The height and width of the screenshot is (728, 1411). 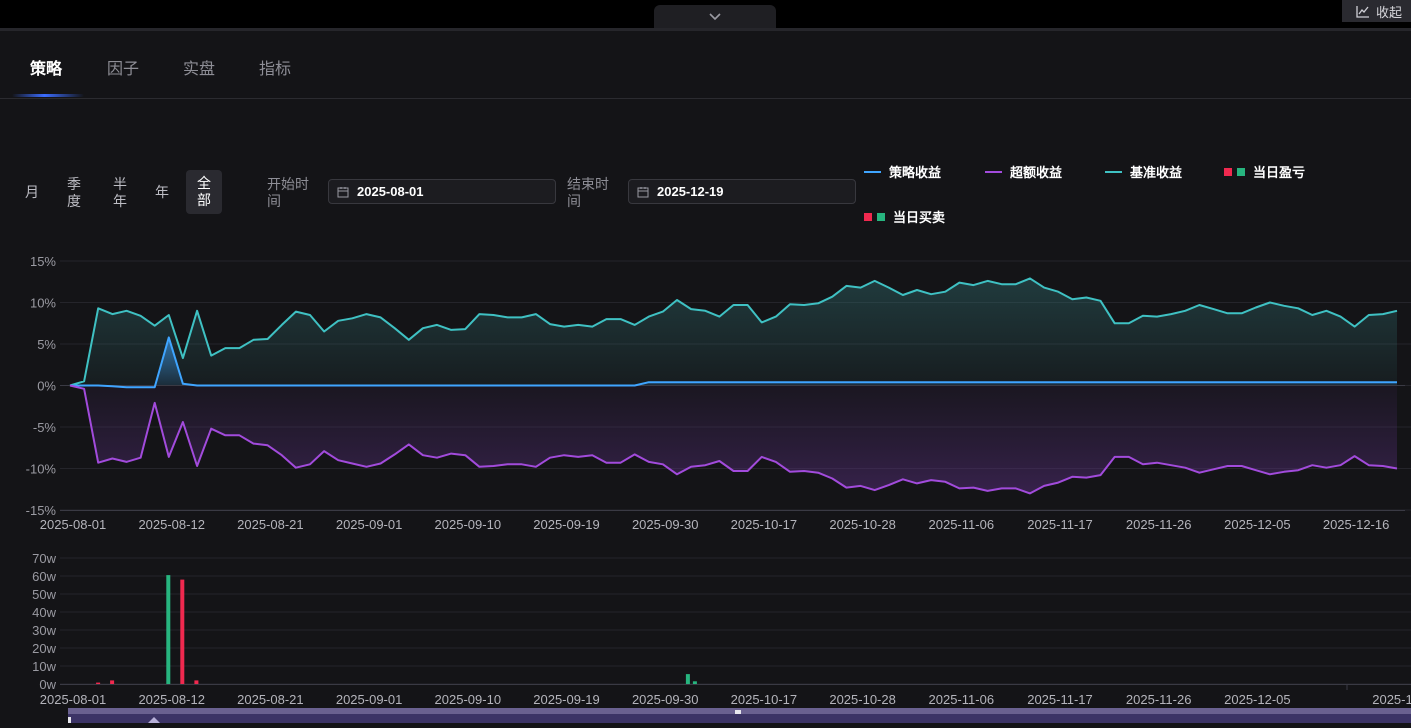 What do you see at coordinates (733, 332) in the screenshot?
I see `area-基准收益` at bounding box center [733, 332].